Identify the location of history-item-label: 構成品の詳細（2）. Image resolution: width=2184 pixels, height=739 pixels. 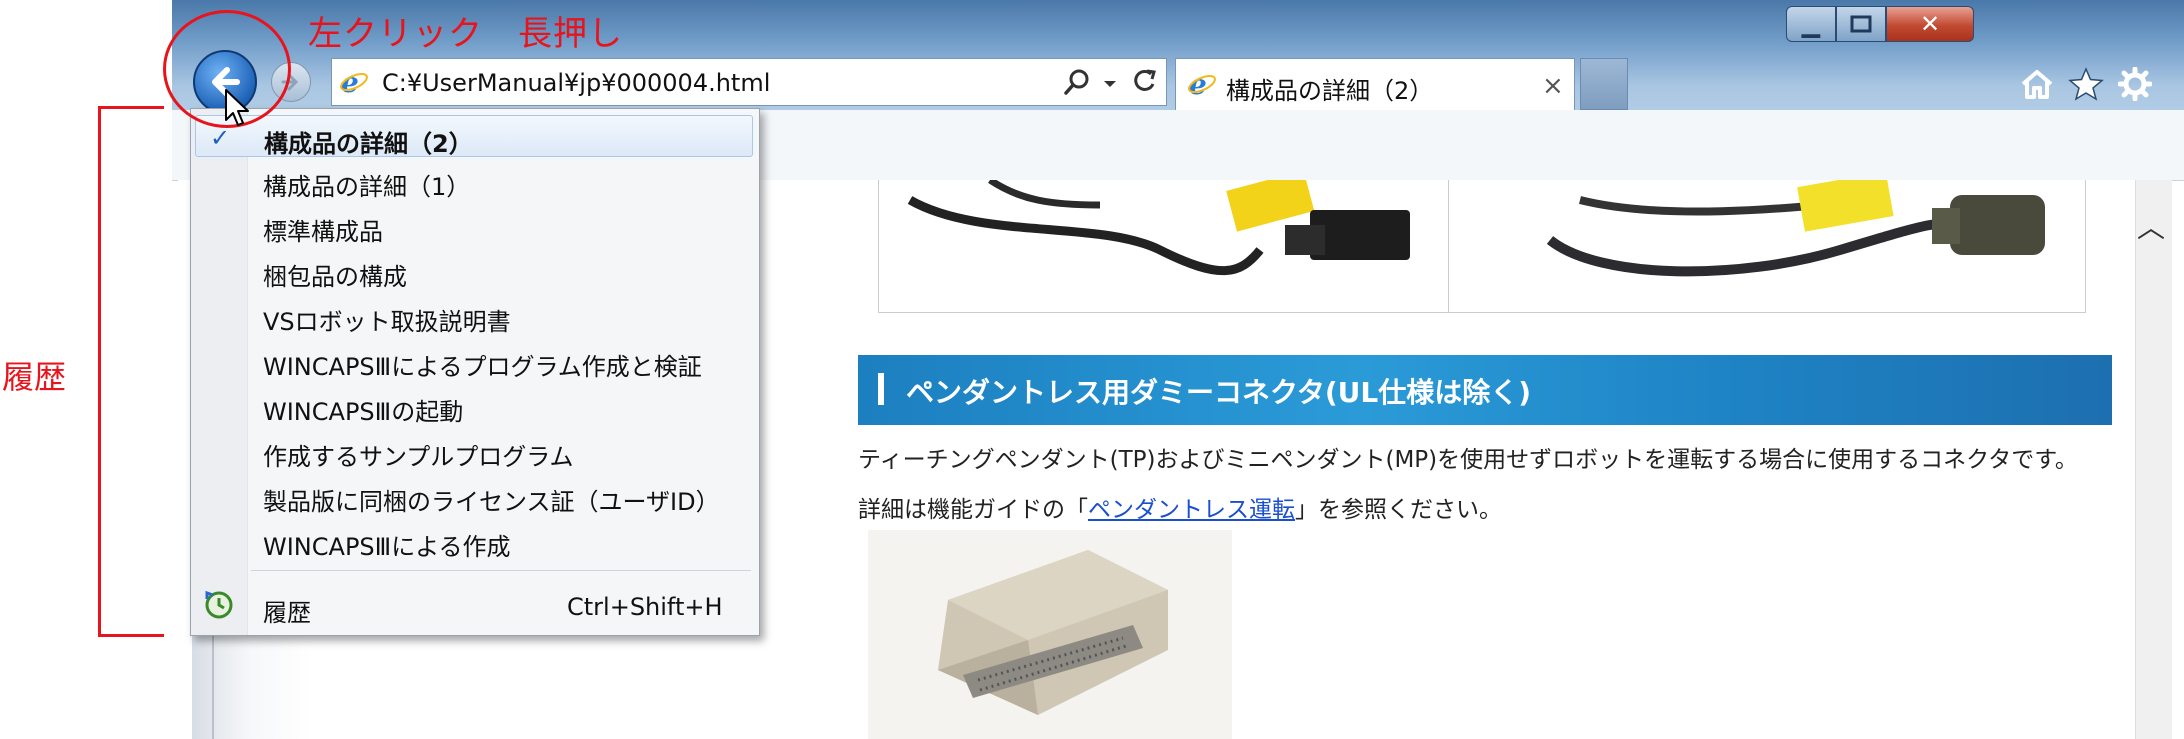
(368, 144).